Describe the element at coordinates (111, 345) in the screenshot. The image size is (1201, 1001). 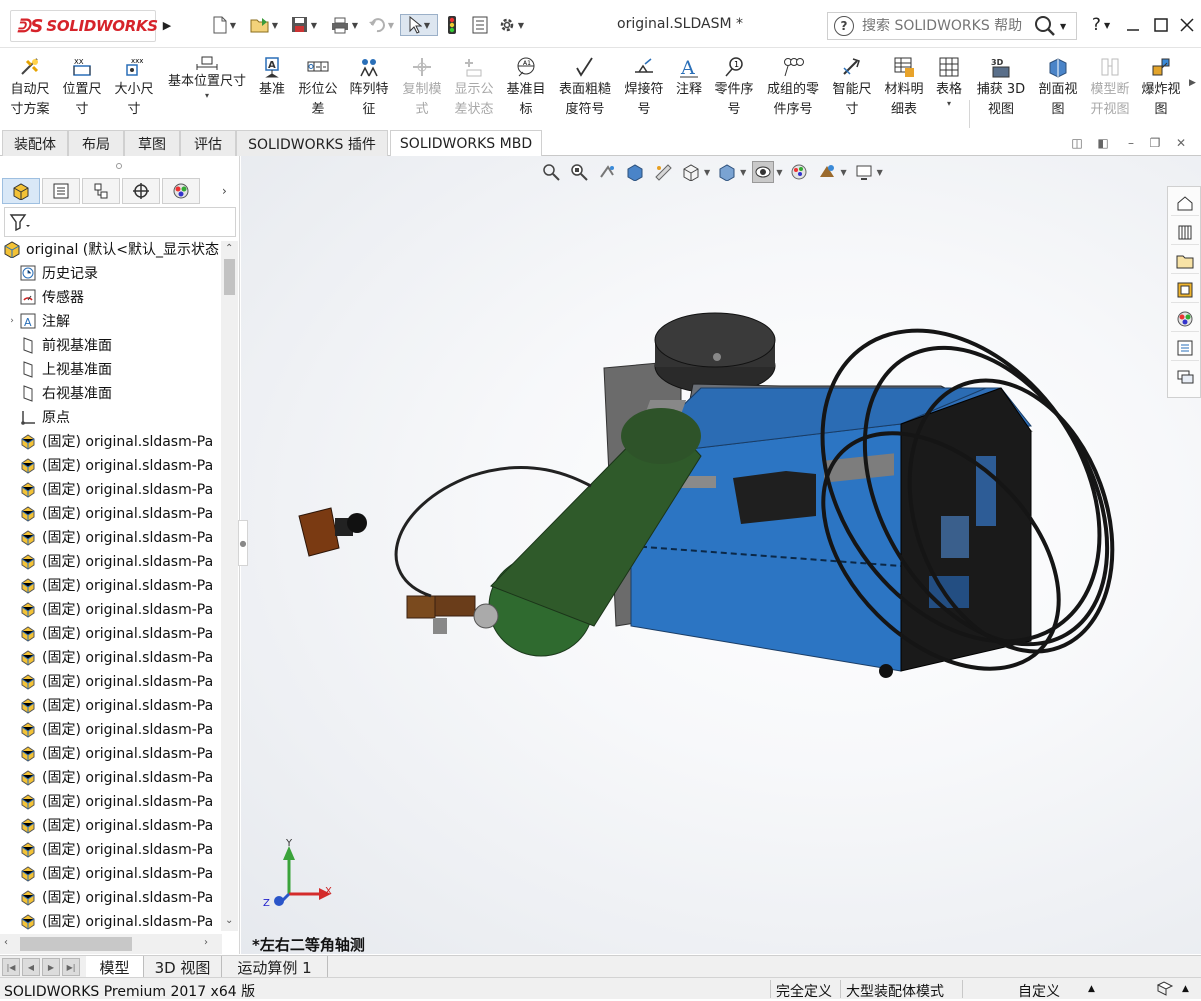
I see `tree-item: 前视基准面` at that location.